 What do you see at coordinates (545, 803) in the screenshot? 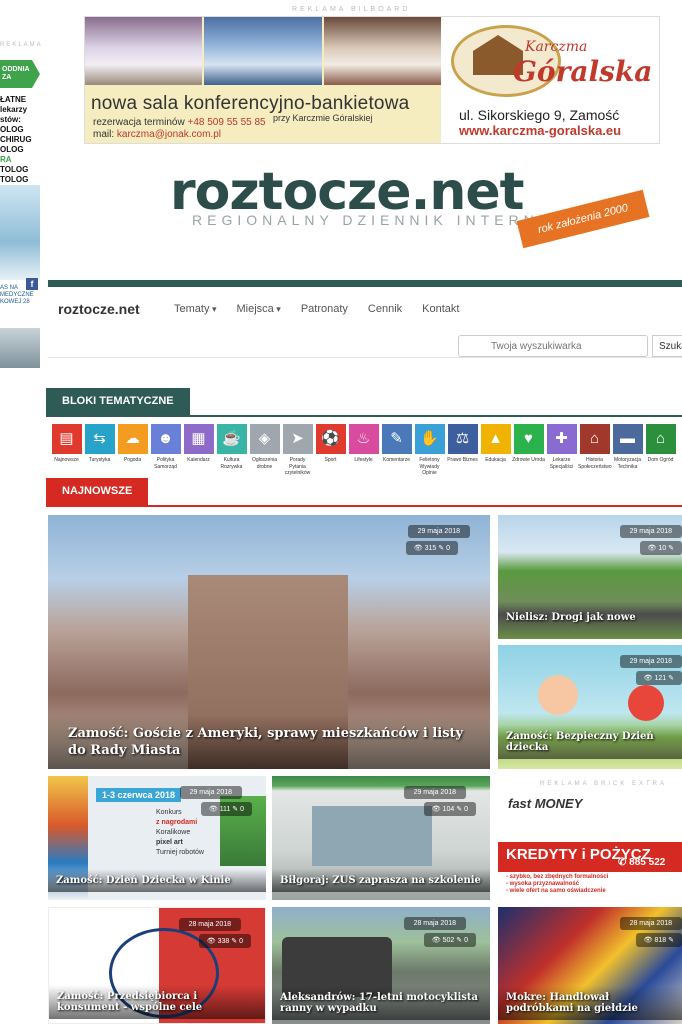
I see `fast-money-logo: fast MONEY` at bounding box center [545, 803].